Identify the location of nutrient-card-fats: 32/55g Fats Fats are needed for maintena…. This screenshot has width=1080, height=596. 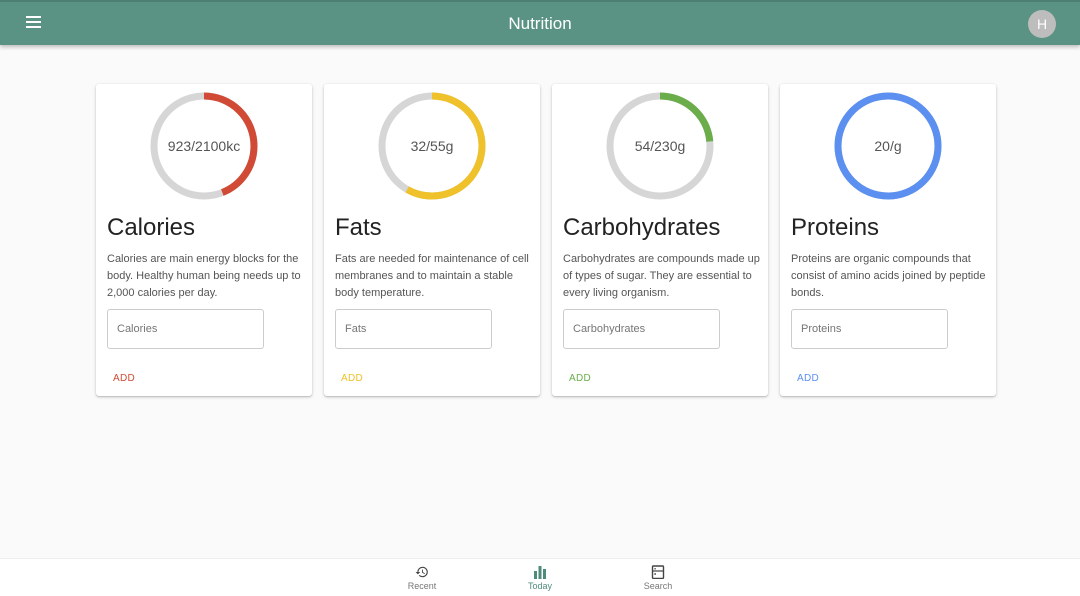
(432, 240).